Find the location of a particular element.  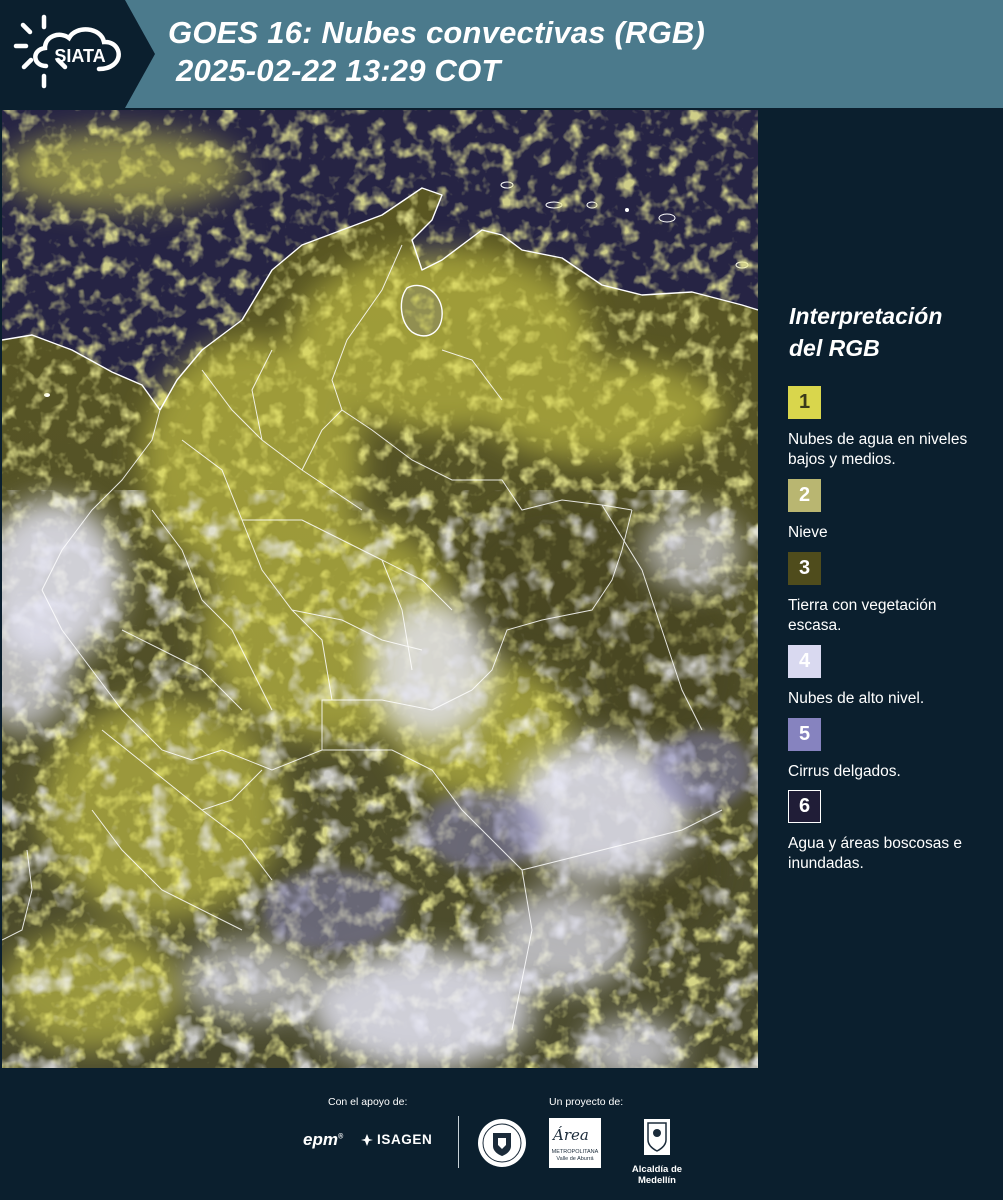

legend-item-6: 6 Agua y áreas boscosas e inundadas. is located at coordinates (888, 832).